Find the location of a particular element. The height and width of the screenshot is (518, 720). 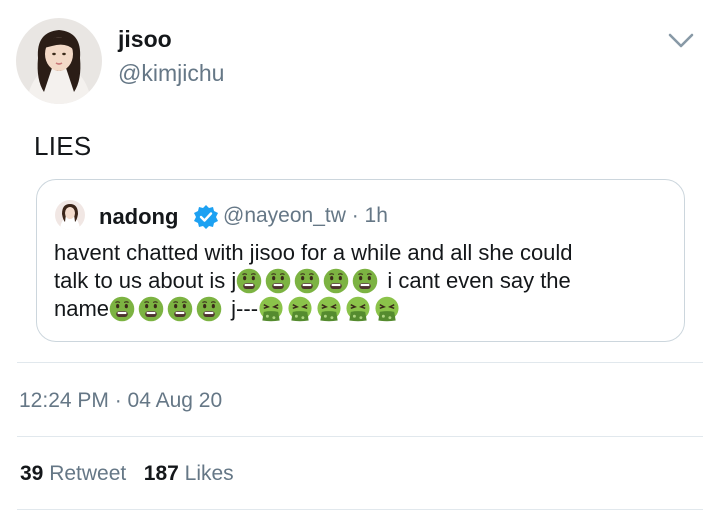

quoted-handle-time: @nayeon_tw · 1h is located at coordinates (305, 216).